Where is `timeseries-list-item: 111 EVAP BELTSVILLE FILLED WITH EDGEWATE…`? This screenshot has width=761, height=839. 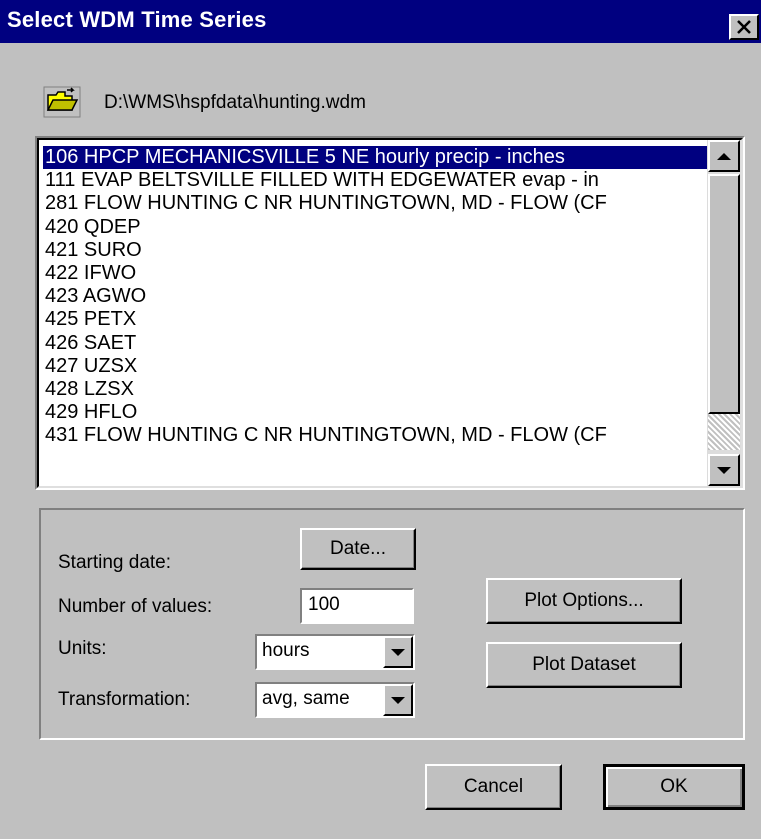
timeseries-list-item: 111 EVAP BELTSVILLE FILLED WITH EDGEWATE… is located at coordinates (375, 180).